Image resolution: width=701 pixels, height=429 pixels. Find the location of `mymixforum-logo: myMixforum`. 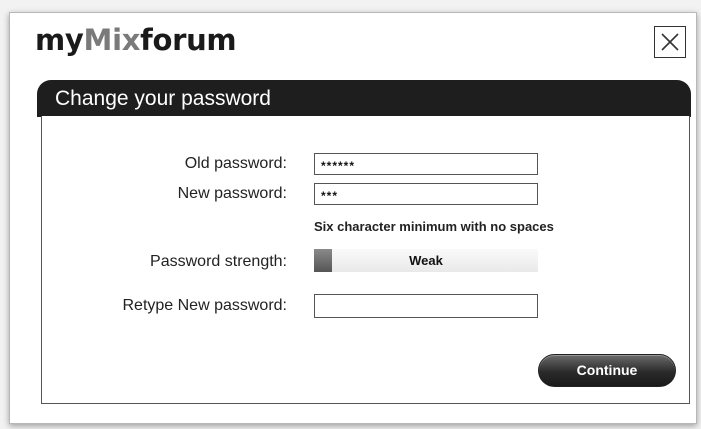

mymixforum-logo: myMixforum is located at coordinates (136, 40).